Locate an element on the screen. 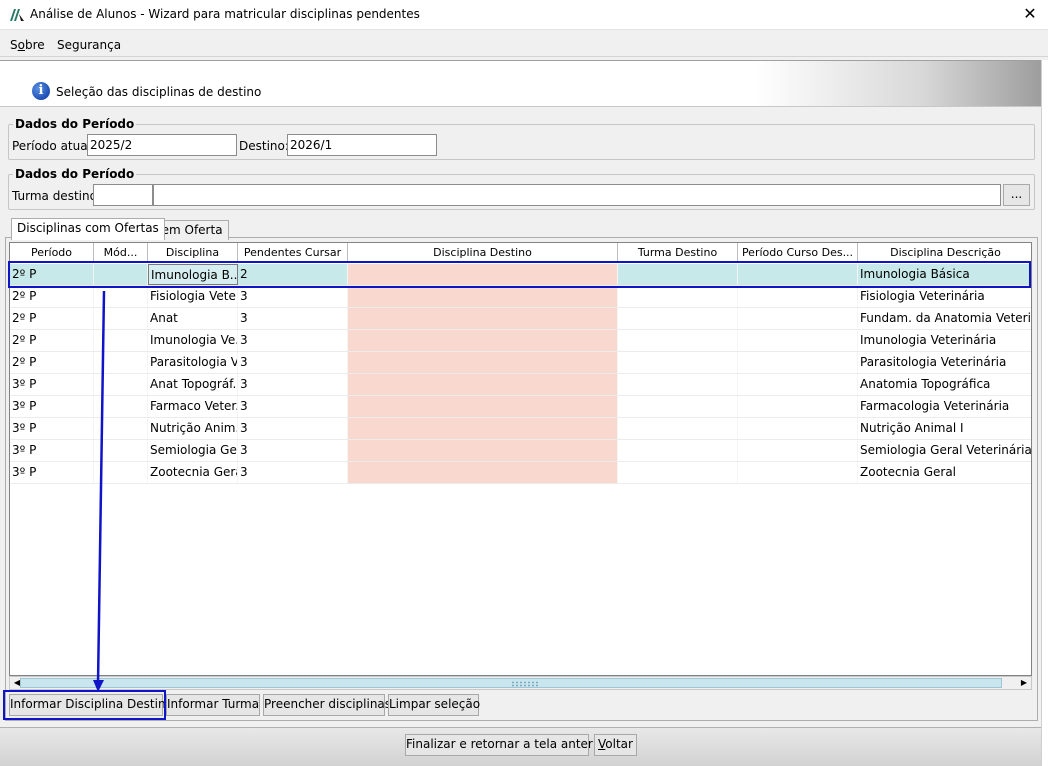 The image size is (1048, 766). col-disciplina-descricao: Disciplina Descrição is located at coordinates (944, 252).